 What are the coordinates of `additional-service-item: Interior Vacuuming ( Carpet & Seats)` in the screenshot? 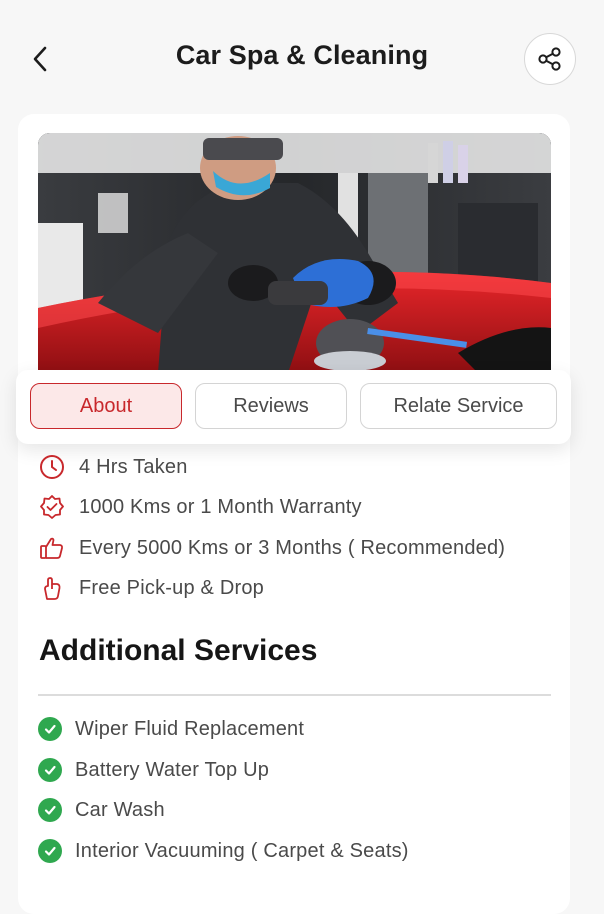 It's located at (223, 851).